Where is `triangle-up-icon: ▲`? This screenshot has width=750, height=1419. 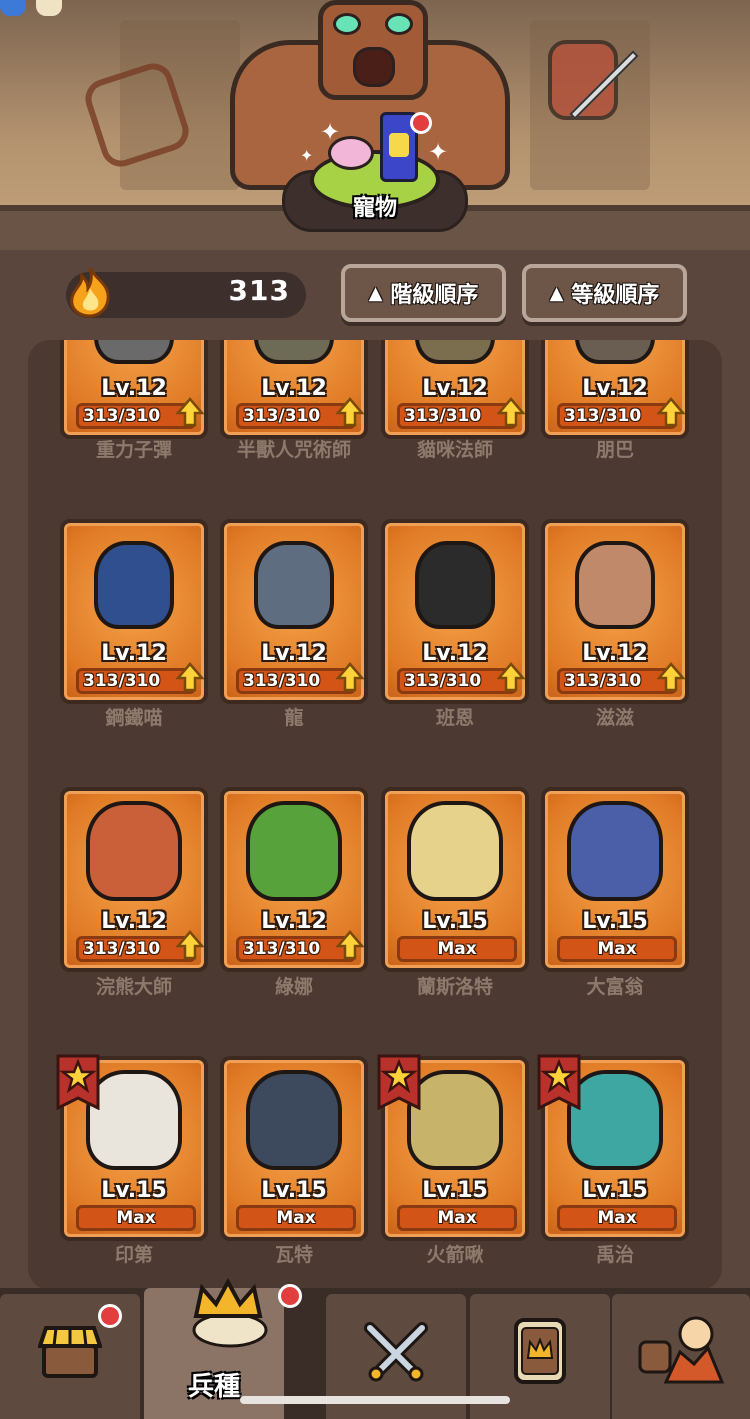
triangle-up-icon: ▲ is located at coordinates (375, 293).